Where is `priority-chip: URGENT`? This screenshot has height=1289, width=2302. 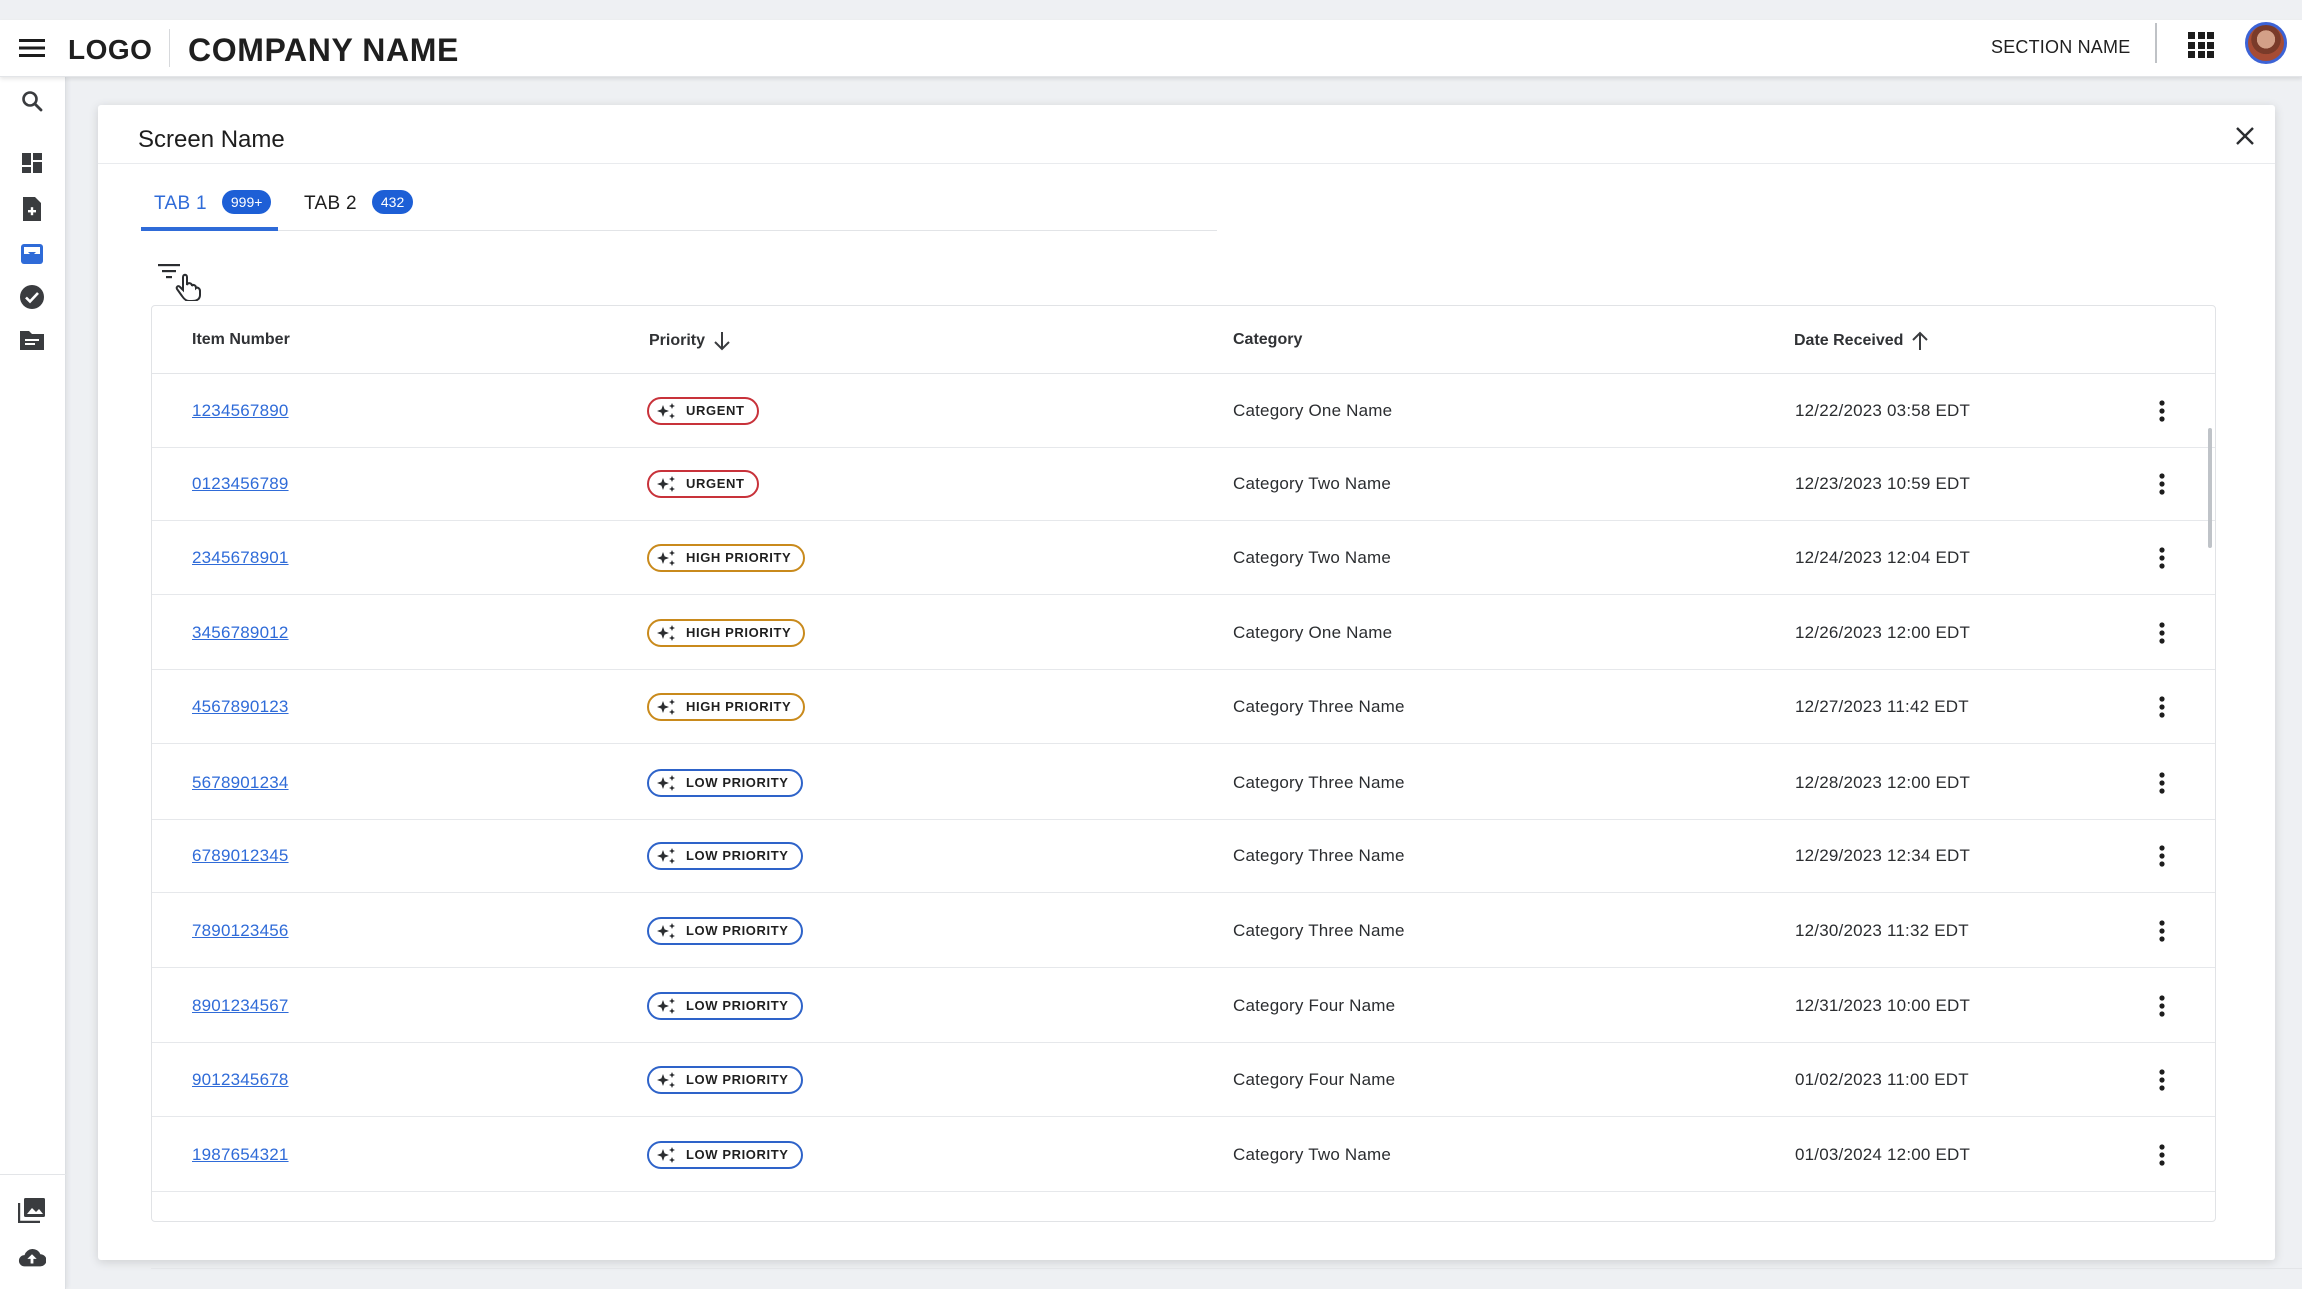 priority-chip: URGENT is located at coordinates (703, 483).